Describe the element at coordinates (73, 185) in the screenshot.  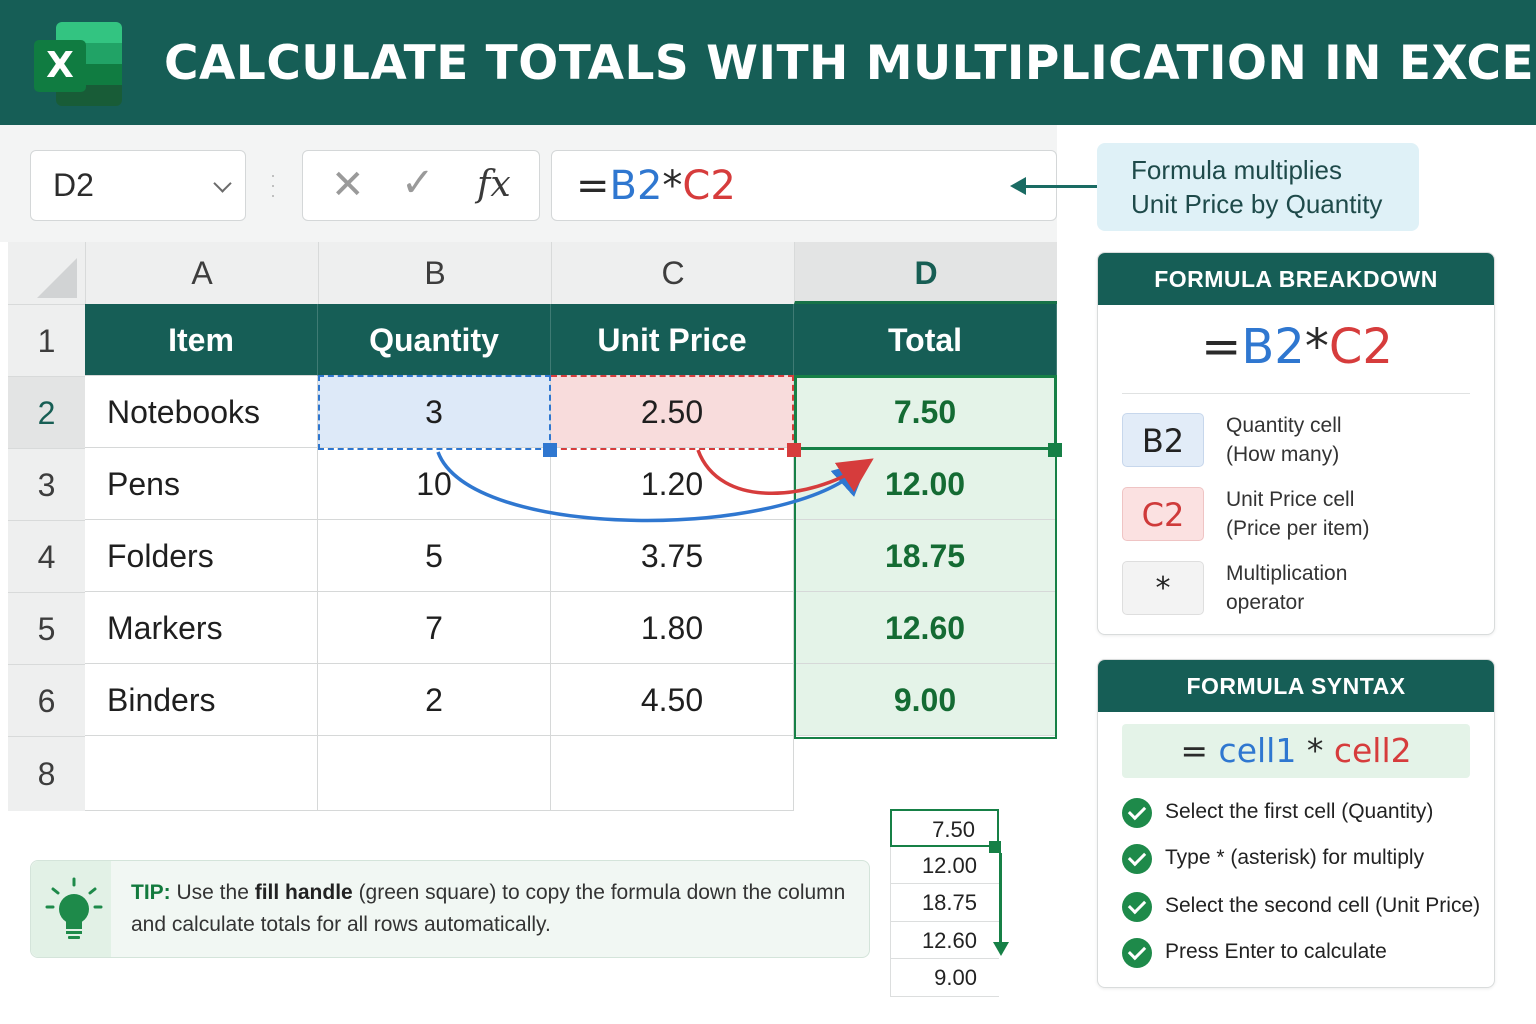
I see `name-box-value: D2` at that location.